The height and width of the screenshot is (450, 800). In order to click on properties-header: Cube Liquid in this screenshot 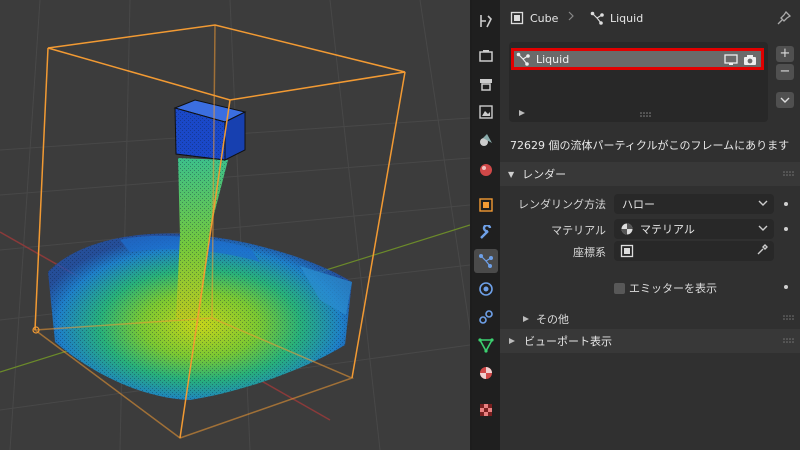, I will do `click(650, 18)`.